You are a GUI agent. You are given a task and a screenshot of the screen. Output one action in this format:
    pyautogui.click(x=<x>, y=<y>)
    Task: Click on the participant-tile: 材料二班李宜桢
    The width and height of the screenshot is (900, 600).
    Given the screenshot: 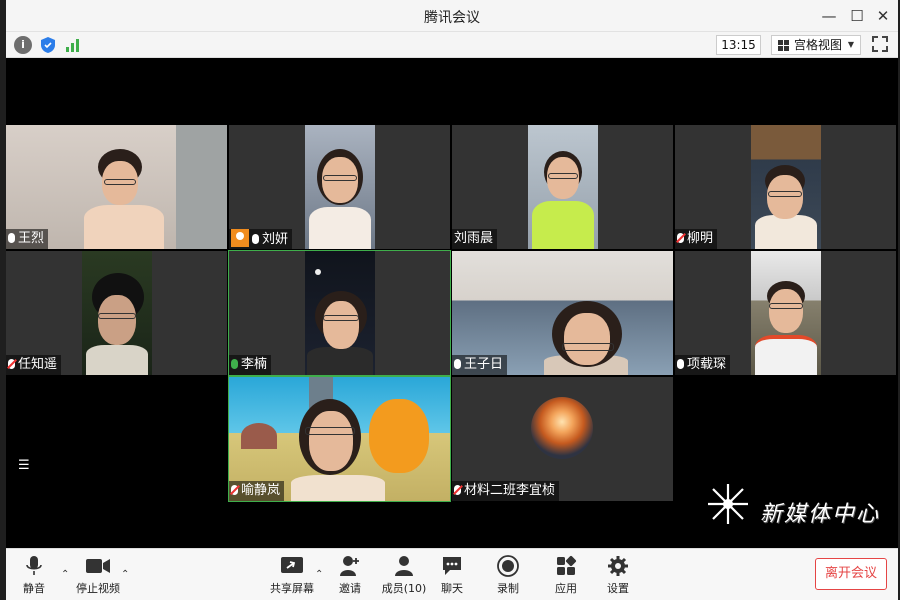 What is the action you would take?
    pyautogui.click(x=562, y=439)
    